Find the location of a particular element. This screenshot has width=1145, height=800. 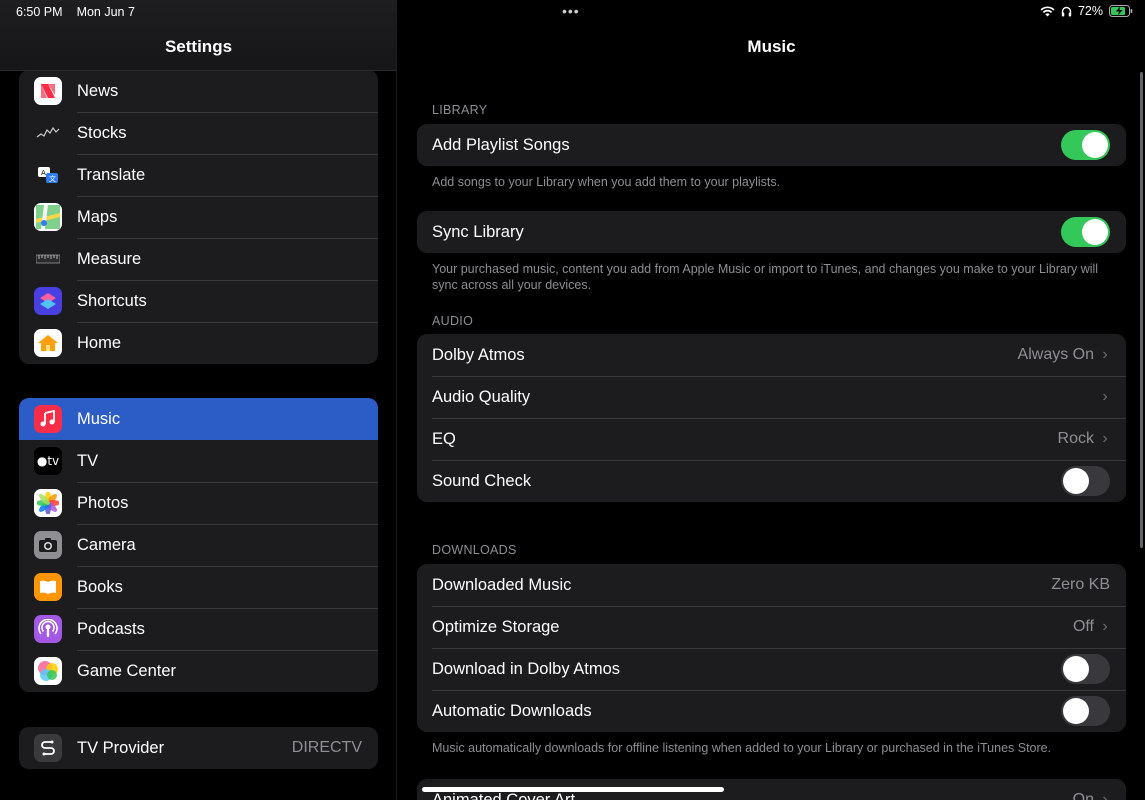

audio-quality-label: Audio Quality is located at coordinates (481, 396).